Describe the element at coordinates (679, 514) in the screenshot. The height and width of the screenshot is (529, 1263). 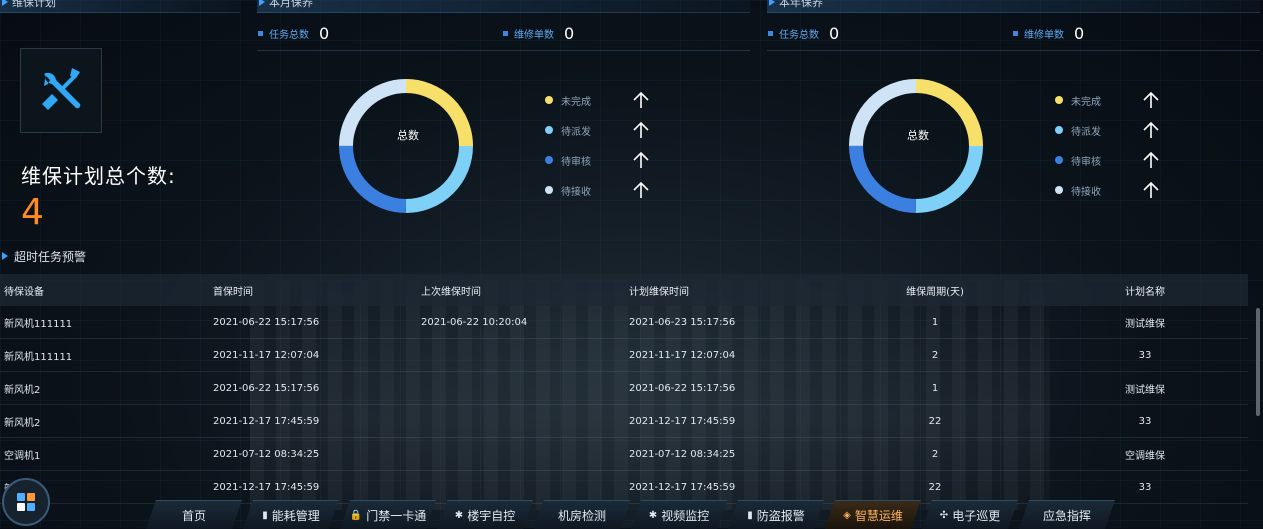
I see `nav-item-video: ✱ 视频监控` at that location.